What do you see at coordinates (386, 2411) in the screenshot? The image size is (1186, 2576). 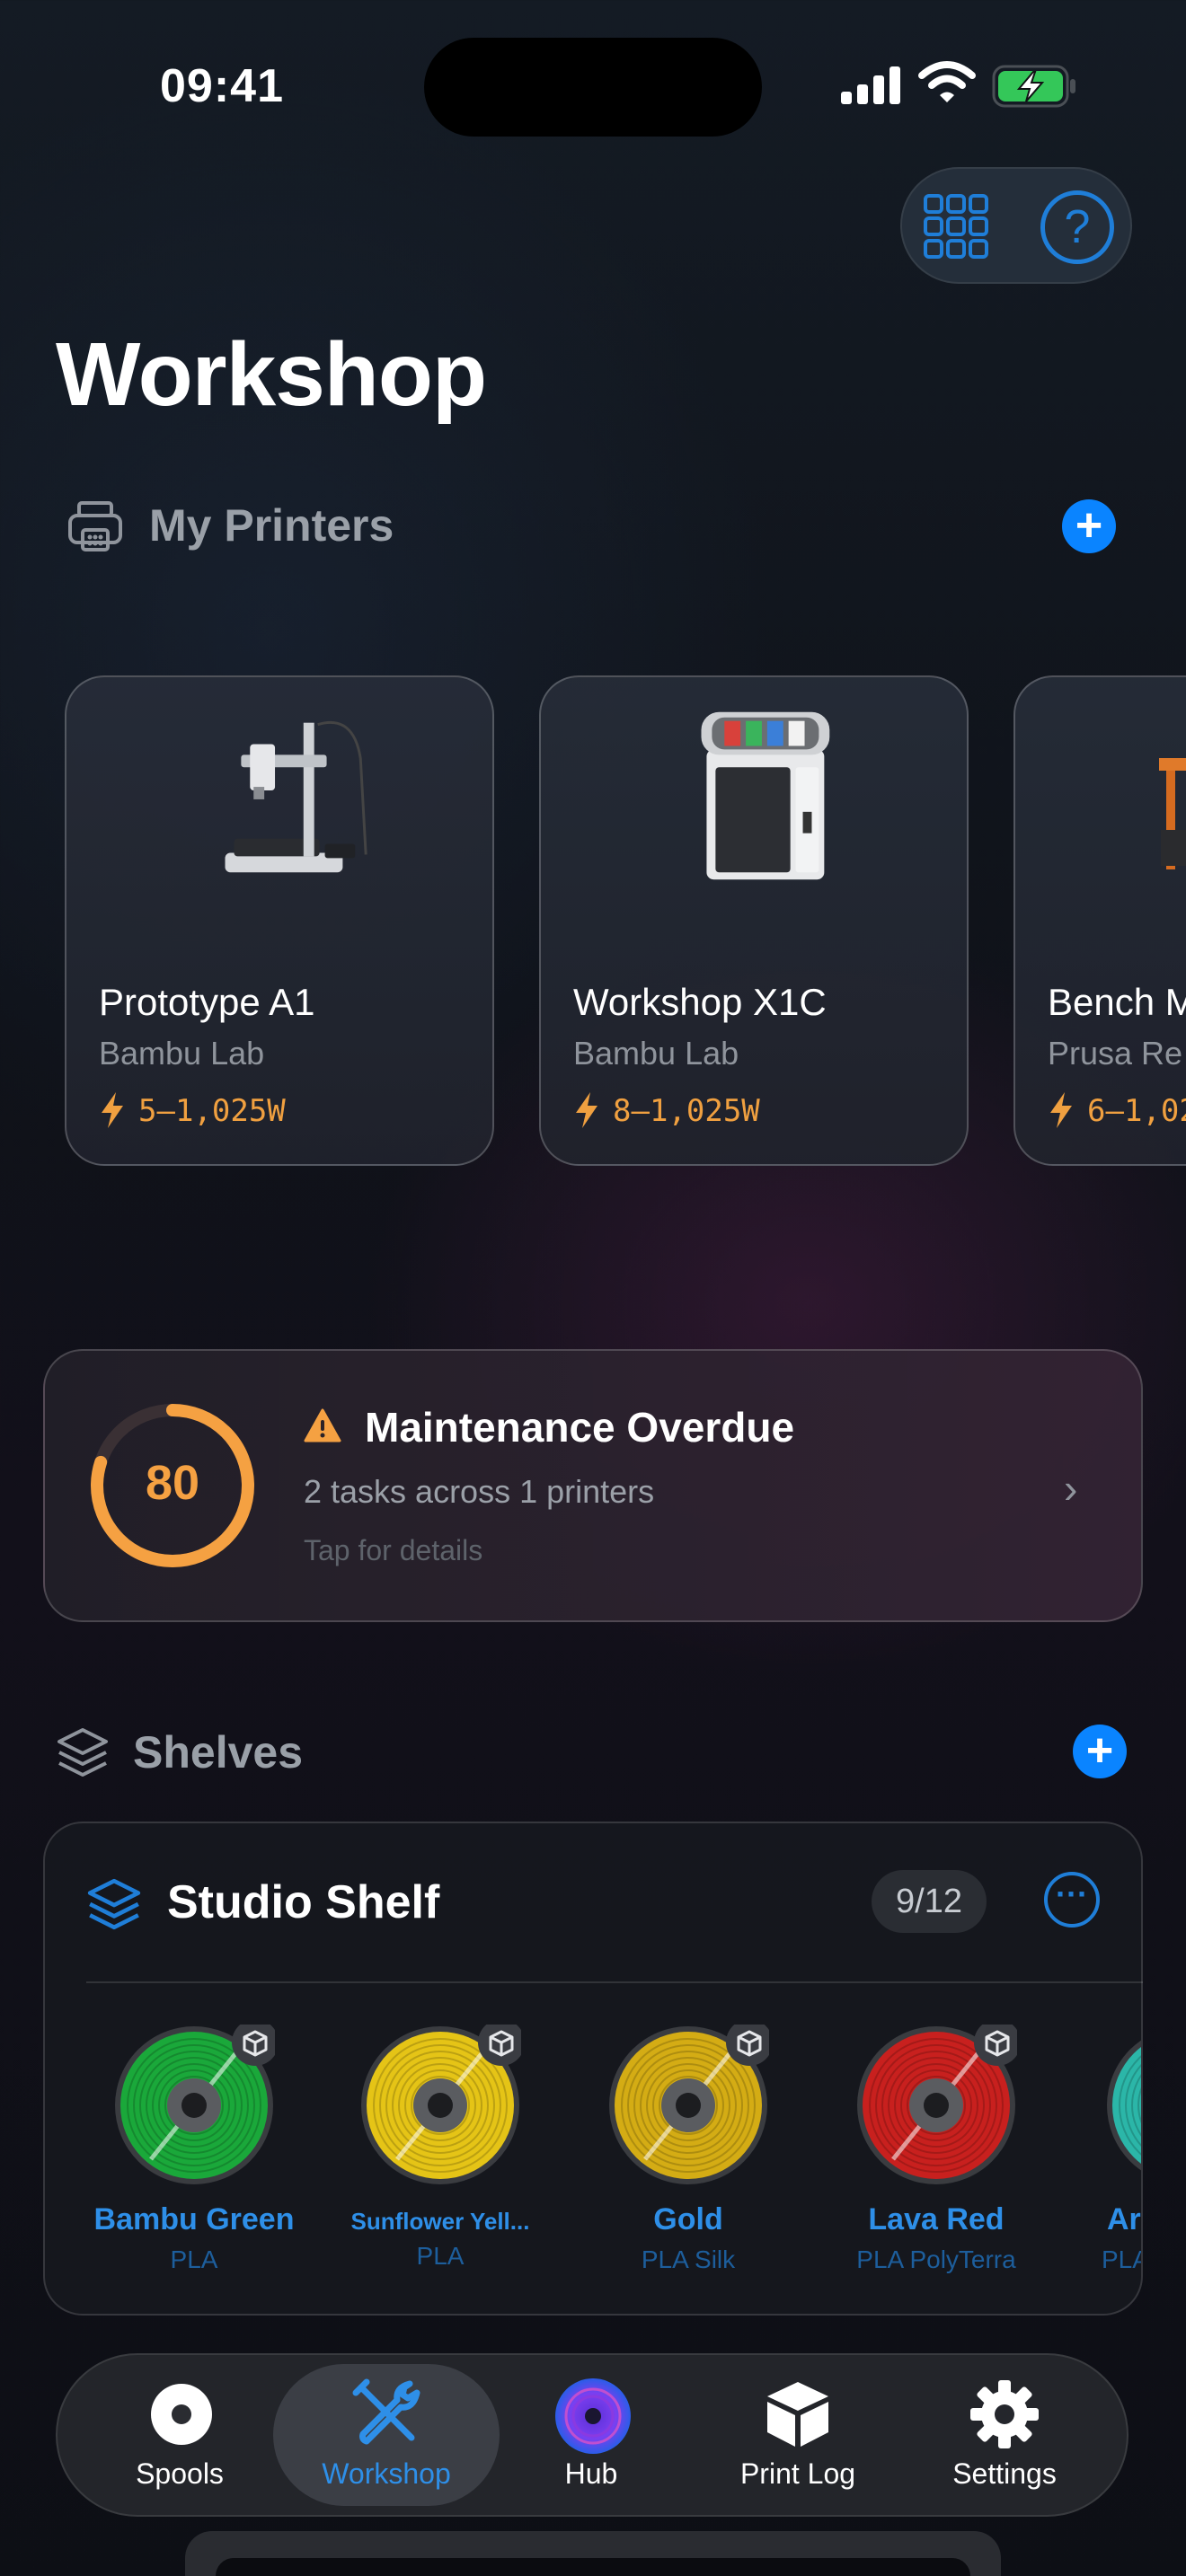 I see `tools-icon` at bounding box center [386, 2411].